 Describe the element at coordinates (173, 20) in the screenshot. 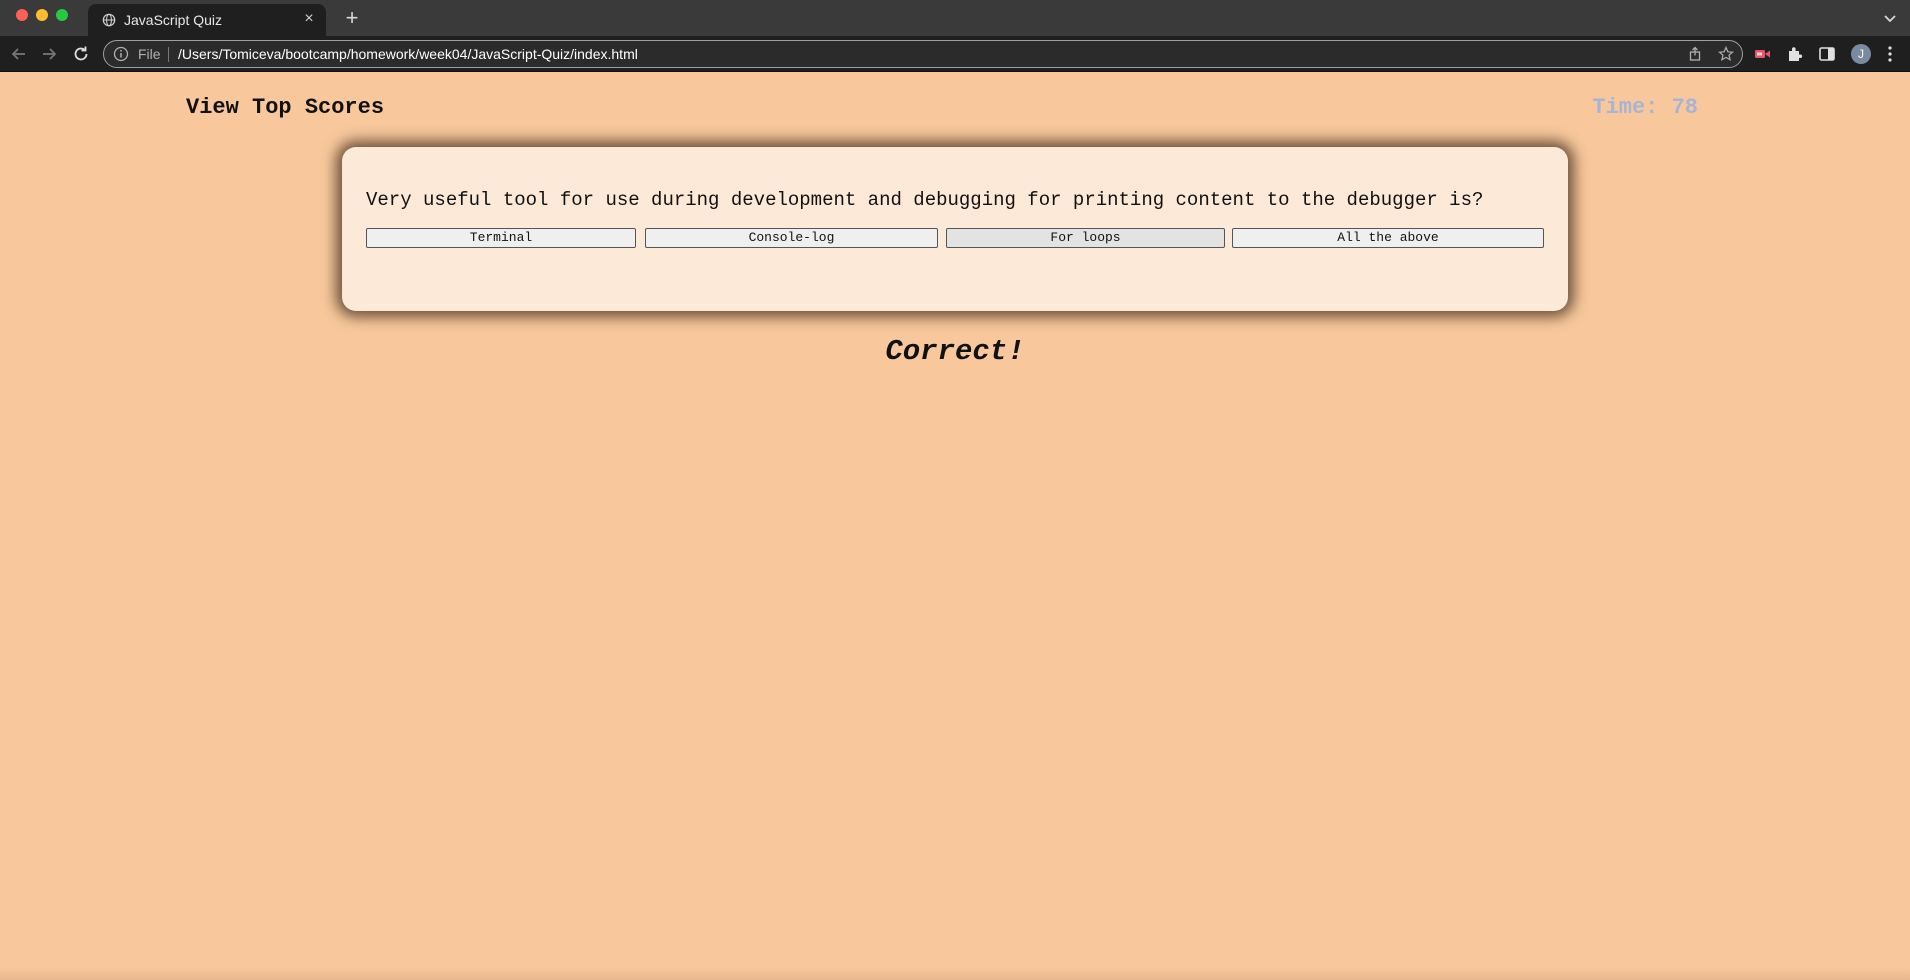

I see `tab-title: JavaScript Quiz` at that location.